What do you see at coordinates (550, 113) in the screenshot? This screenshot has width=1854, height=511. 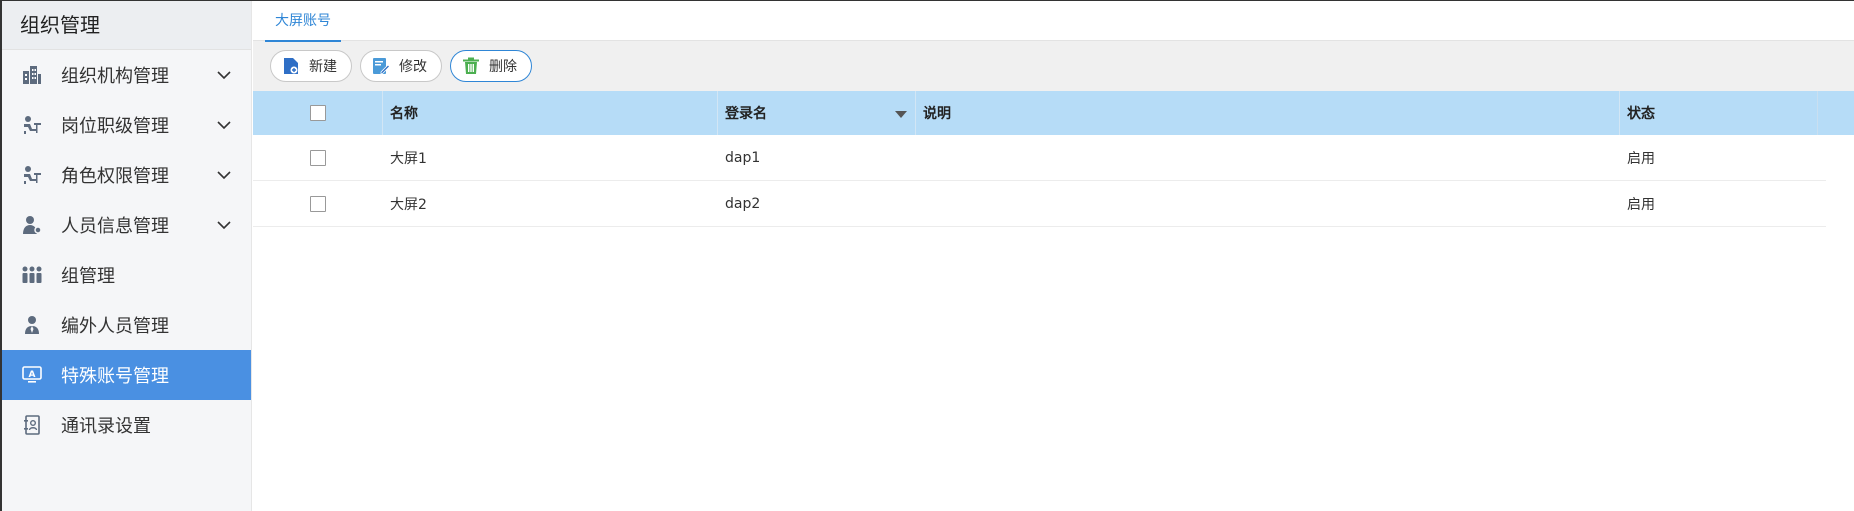 I see `column-header-name: 名称` at bounding box center [550, 113].